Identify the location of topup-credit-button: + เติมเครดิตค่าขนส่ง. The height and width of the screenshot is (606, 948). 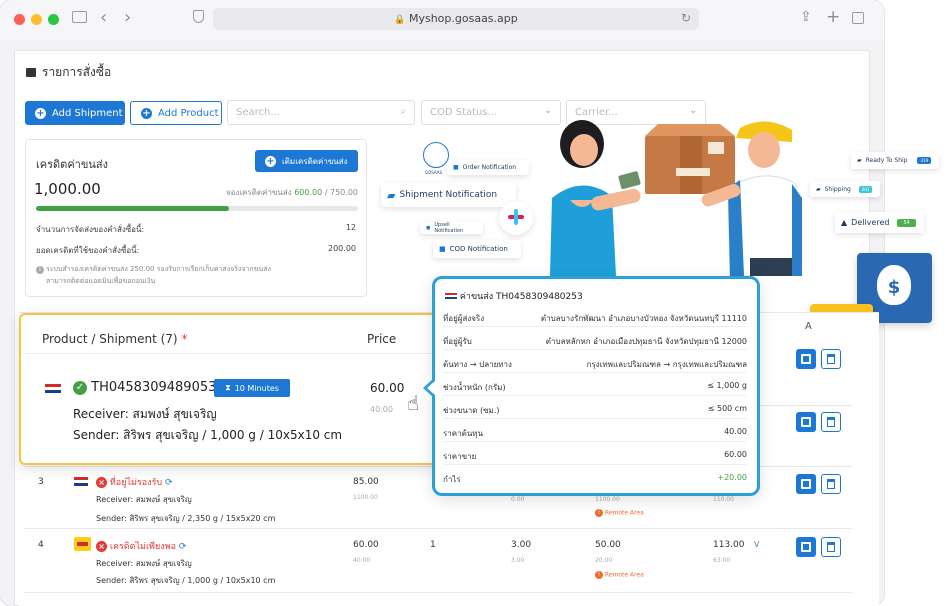
(306, 161).